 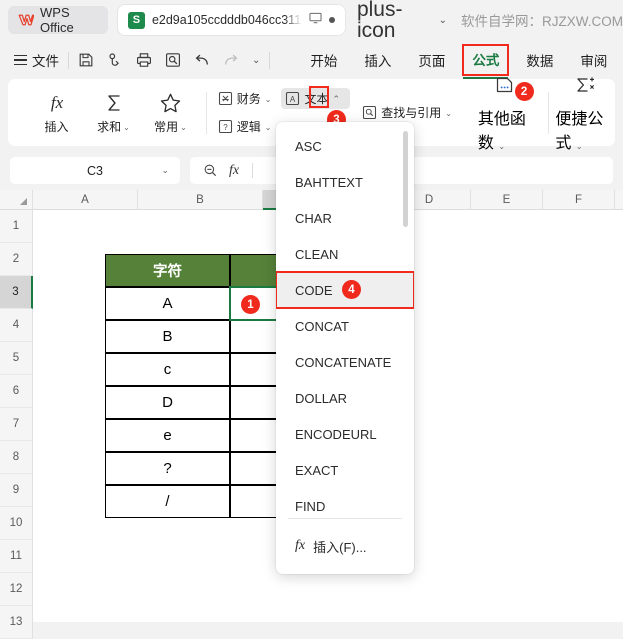 What do you see at coordinates (345, 470) in the screenshot?
I see `dropdown-item-exact: EXACT` at bounding box center [345, 470].